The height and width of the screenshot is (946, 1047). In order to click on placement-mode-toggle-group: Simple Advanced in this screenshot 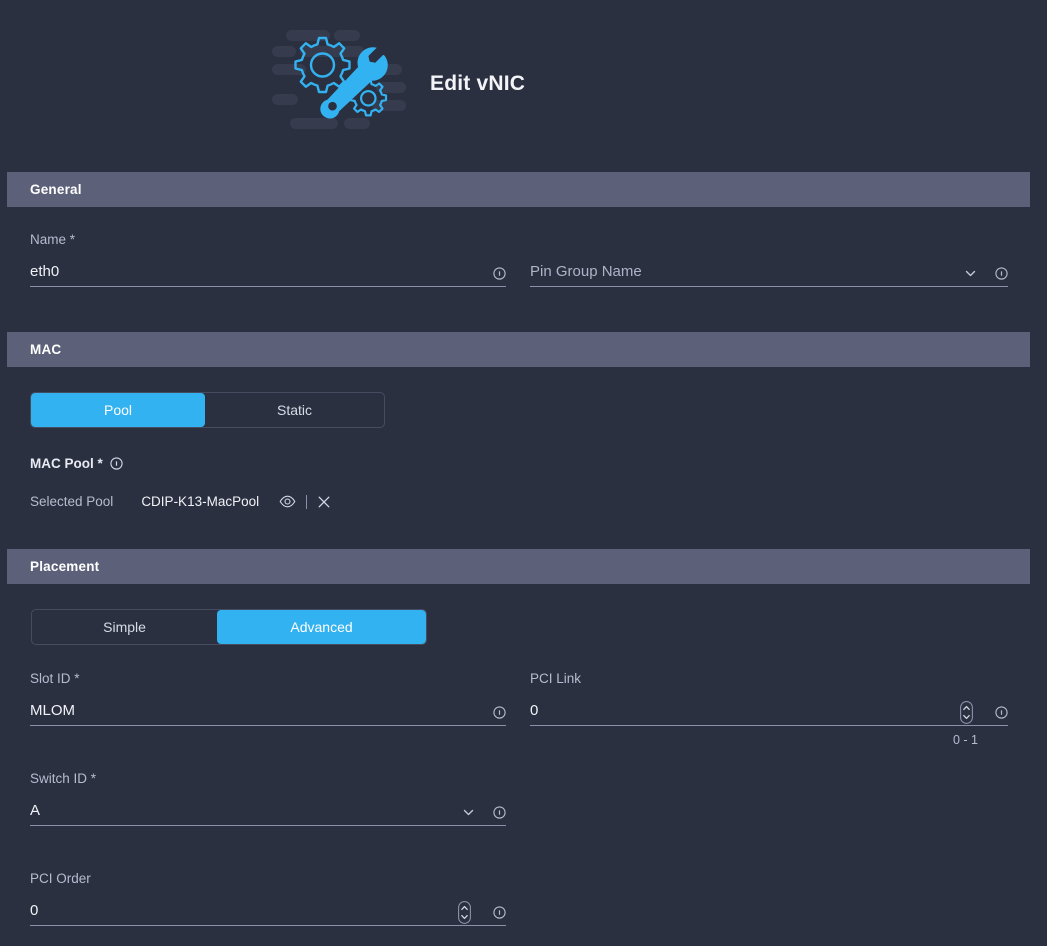, I will do `click(229, 627)`.